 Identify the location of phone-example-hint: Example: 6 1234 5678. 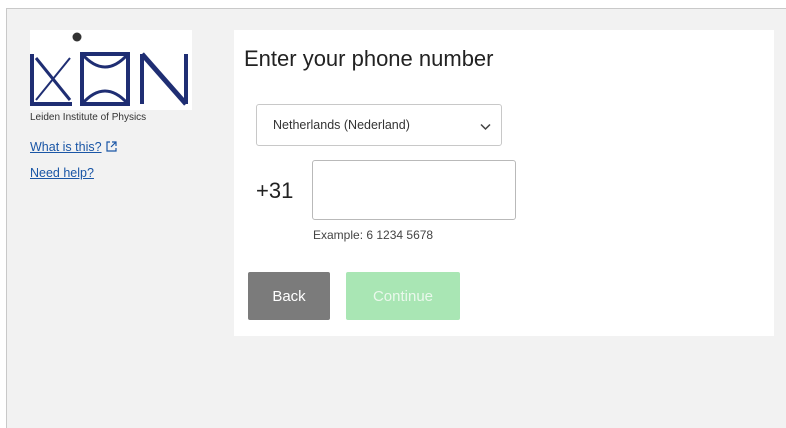
(373, 235).